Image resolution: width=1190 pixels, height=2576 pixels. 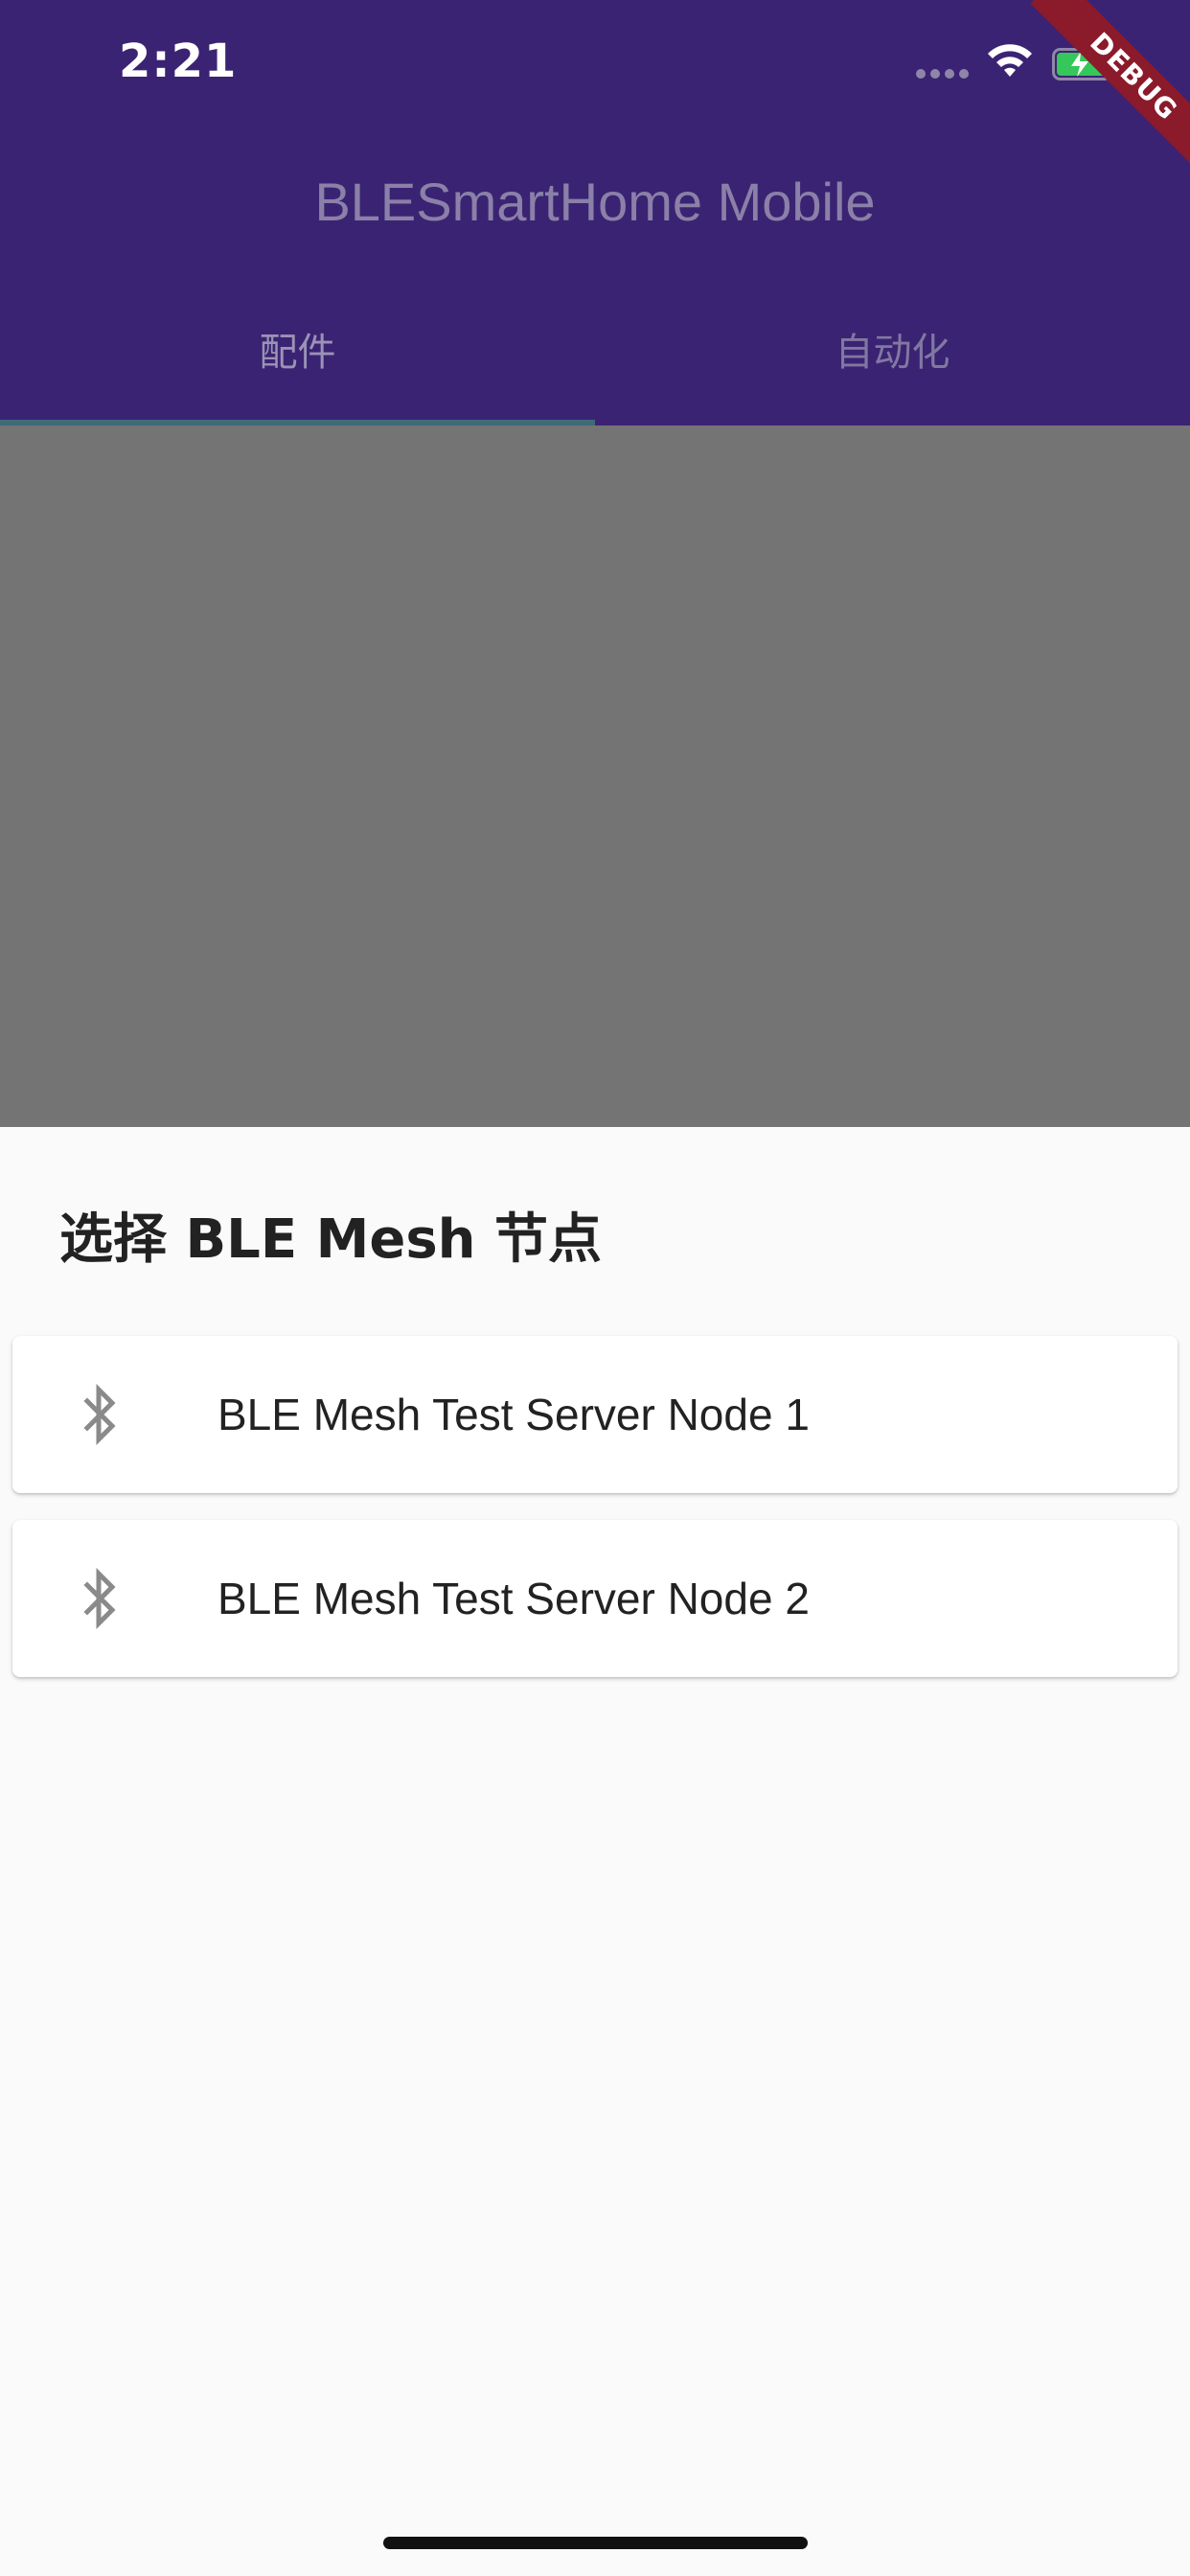 I want to click on tab-accessories: 配件, so click(x=297, y=369).